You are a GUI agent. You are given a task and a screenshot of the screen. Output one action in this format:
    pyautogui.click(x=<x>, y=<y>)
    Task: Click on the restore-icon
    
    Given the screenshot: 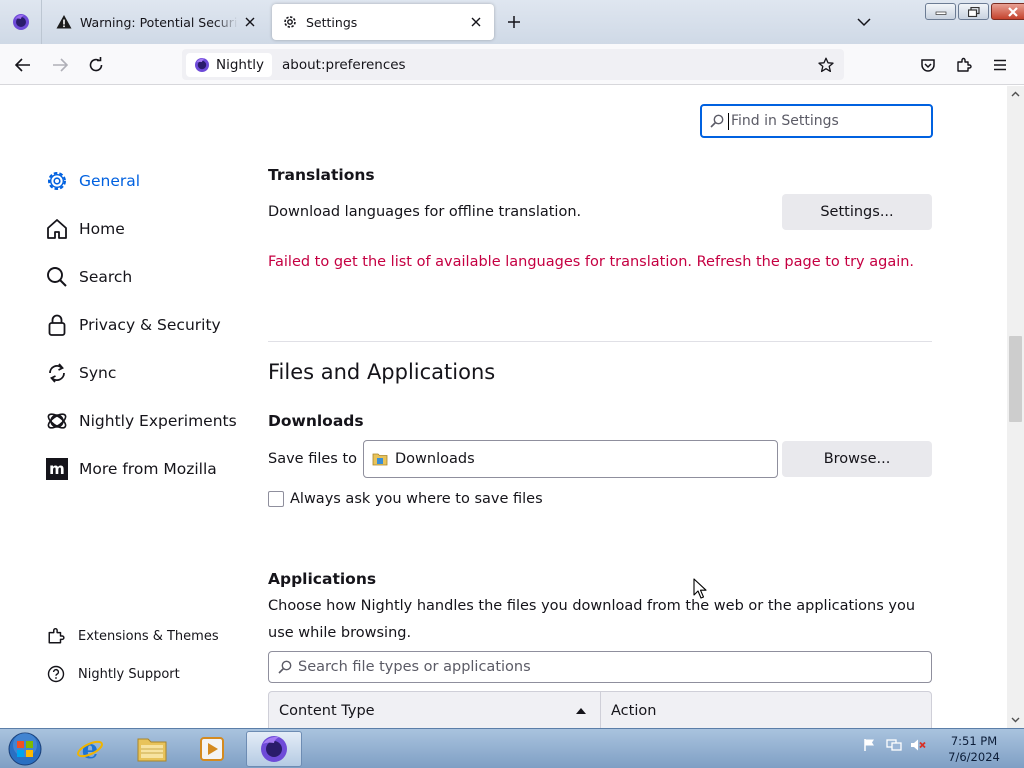 What is the action you would take?
    pyautogui.click(x=973, y=11)
    